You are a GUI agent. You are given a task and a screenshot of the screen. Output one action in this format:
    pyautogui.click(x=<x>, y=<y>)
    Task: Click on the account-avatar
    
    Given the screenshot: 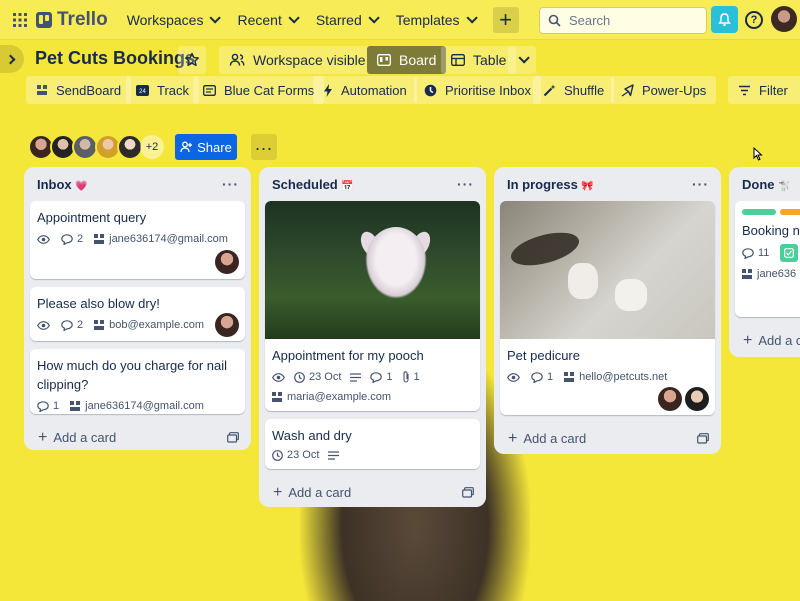 What is the action you would take?
    pyautogui.click(x=784, y=19)
    